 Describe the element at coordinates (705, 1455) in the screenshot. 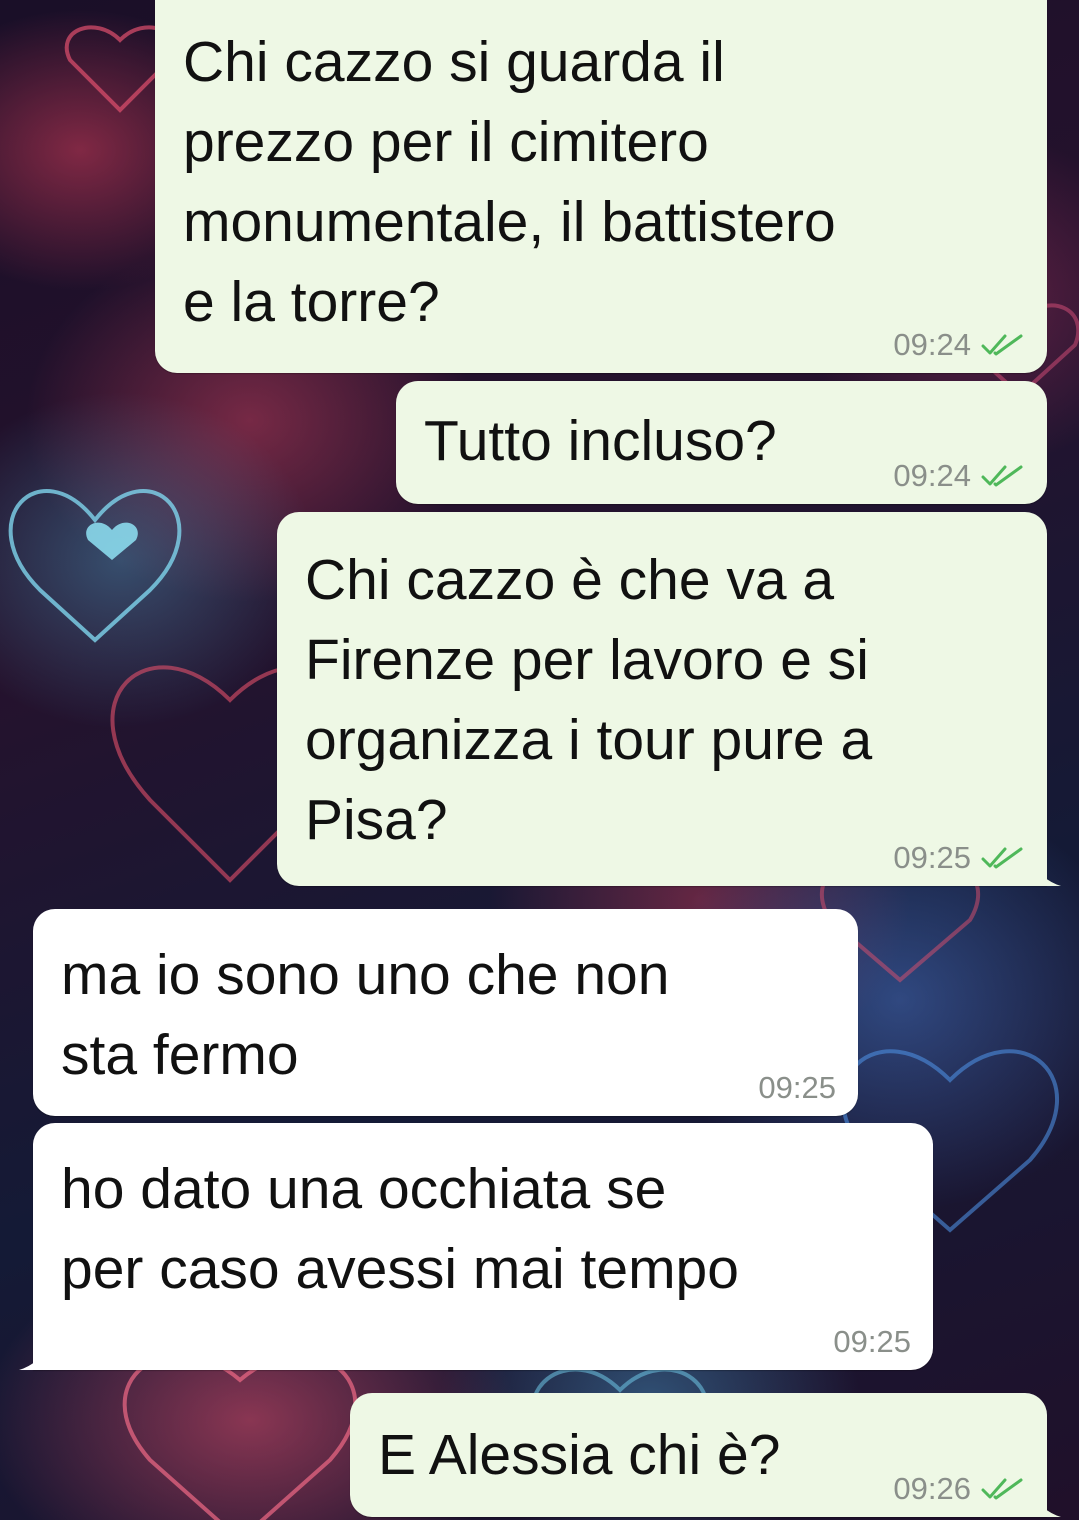

I see `message-bubble: E Alessia chi è? 09:26` at that location.